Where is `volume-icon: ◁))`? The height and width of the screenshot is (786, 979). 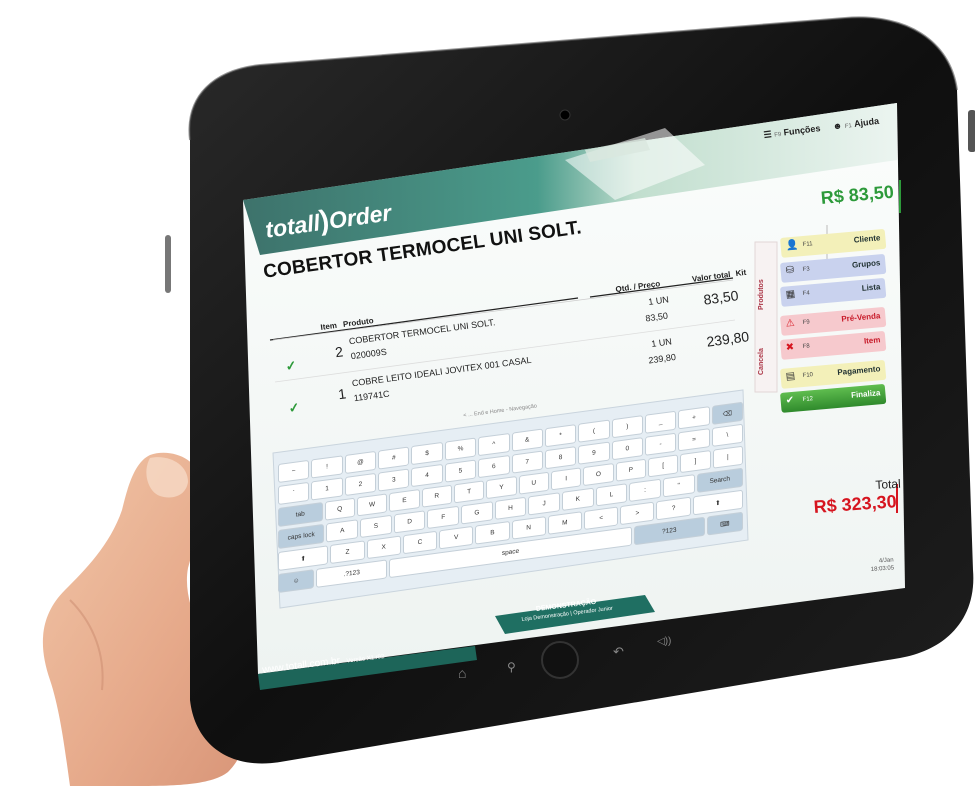
volume-icon: ◁)) is located at coordinates (664, 641).